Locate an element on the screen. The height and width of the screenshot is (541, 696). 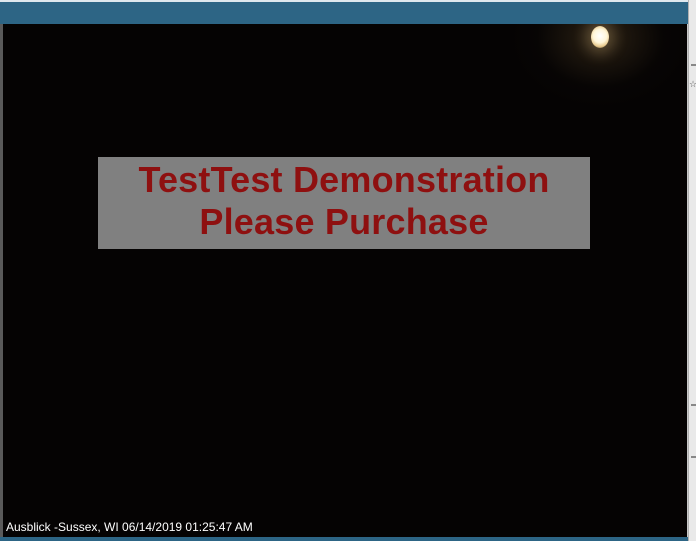
moon-icon is located at coordinates (600, 37).